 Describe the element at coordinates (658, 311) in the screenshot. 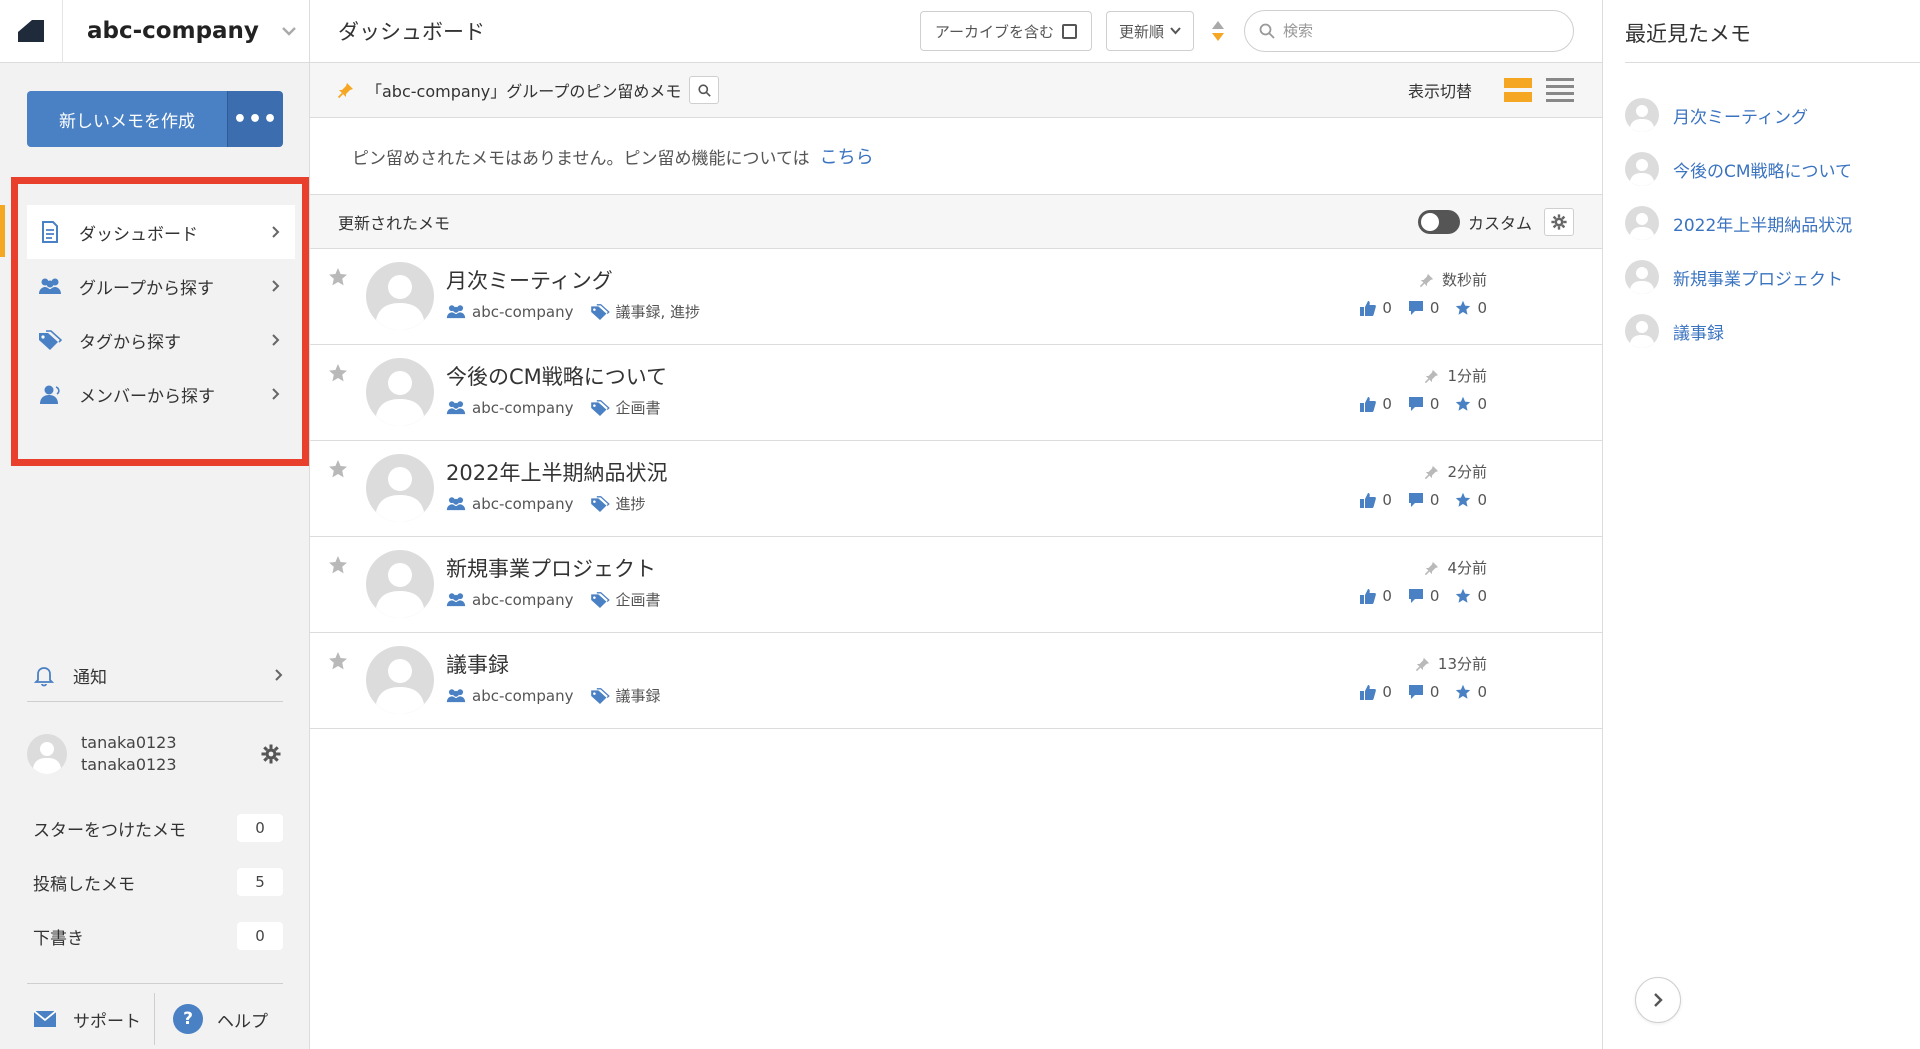

I see `memo-tags: 議事録, 進捗` at that location.